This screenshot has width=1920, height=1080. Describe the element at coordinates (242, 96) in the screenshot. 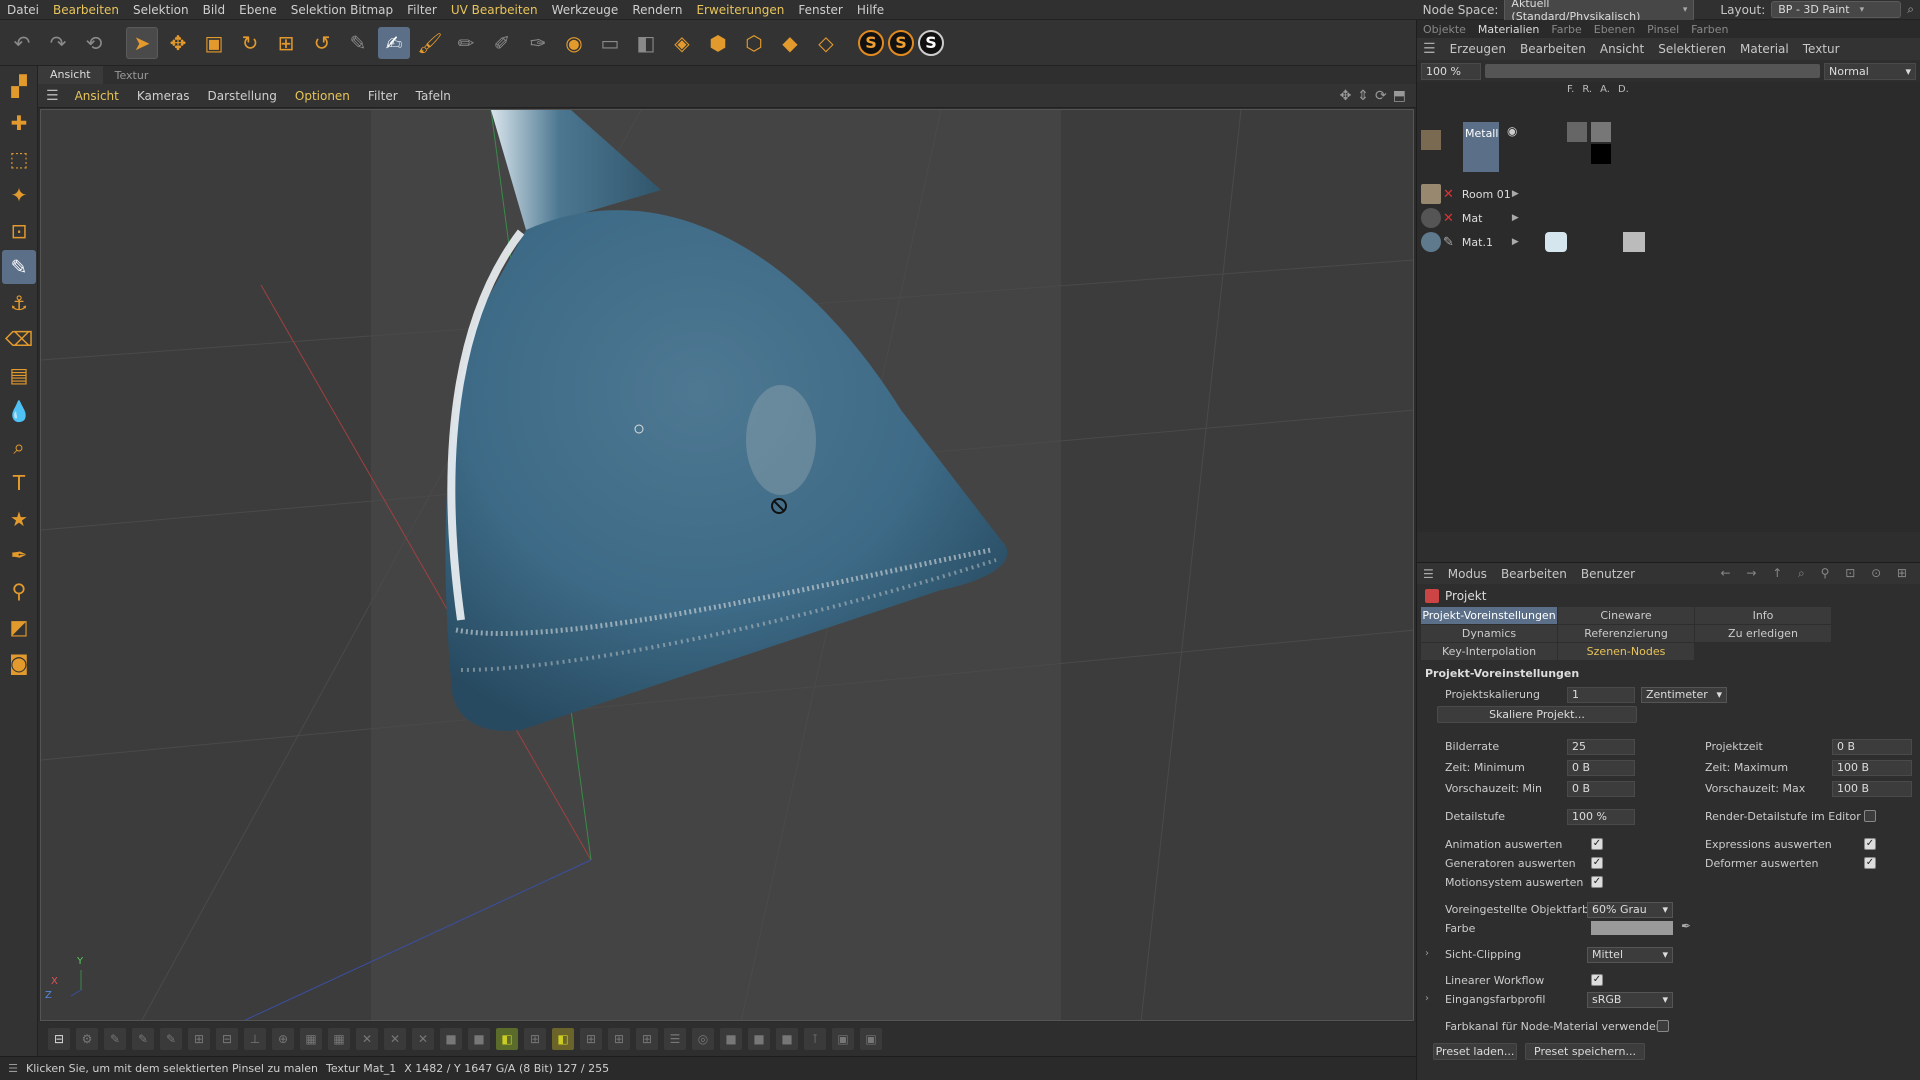

I see `vmenu-darstellung: Darstellung` at that location.